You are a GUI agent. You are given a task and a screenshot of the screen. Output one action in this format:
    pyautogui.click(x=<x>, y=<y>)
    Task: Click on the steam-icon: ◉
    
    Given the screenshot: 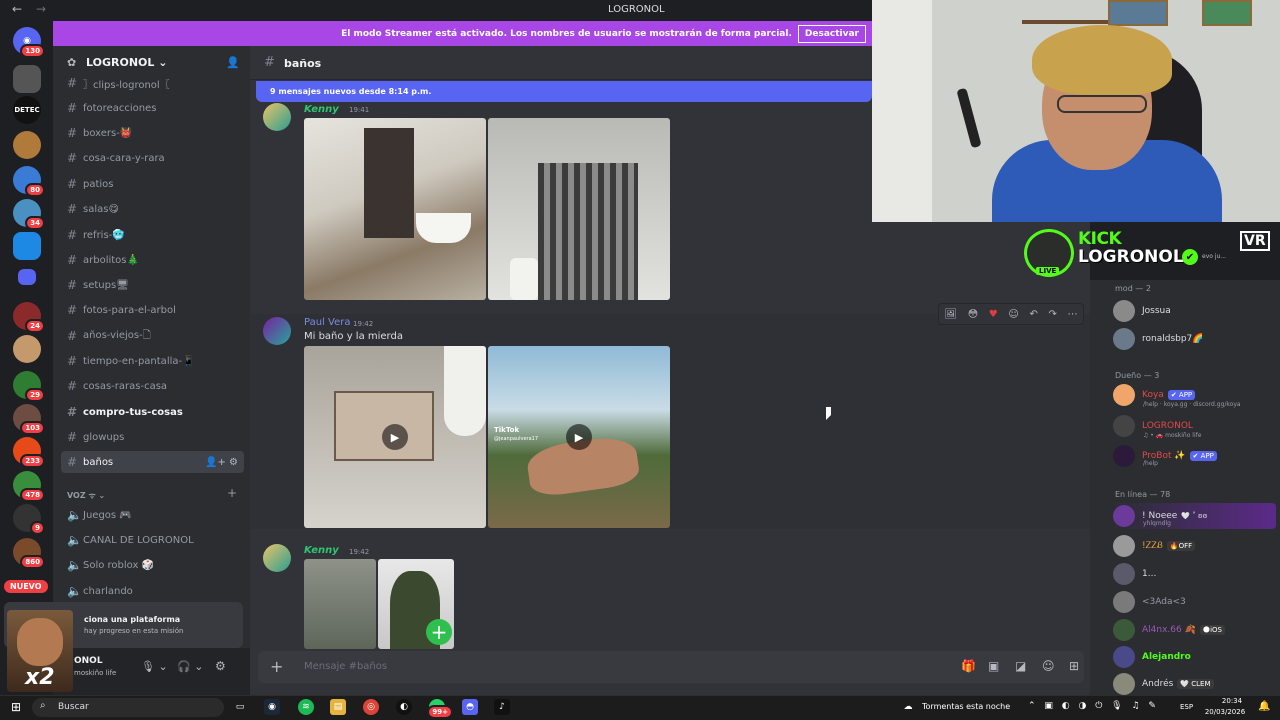 What is the action you would take?
    pyautogui.click(x=272, y=707)
    